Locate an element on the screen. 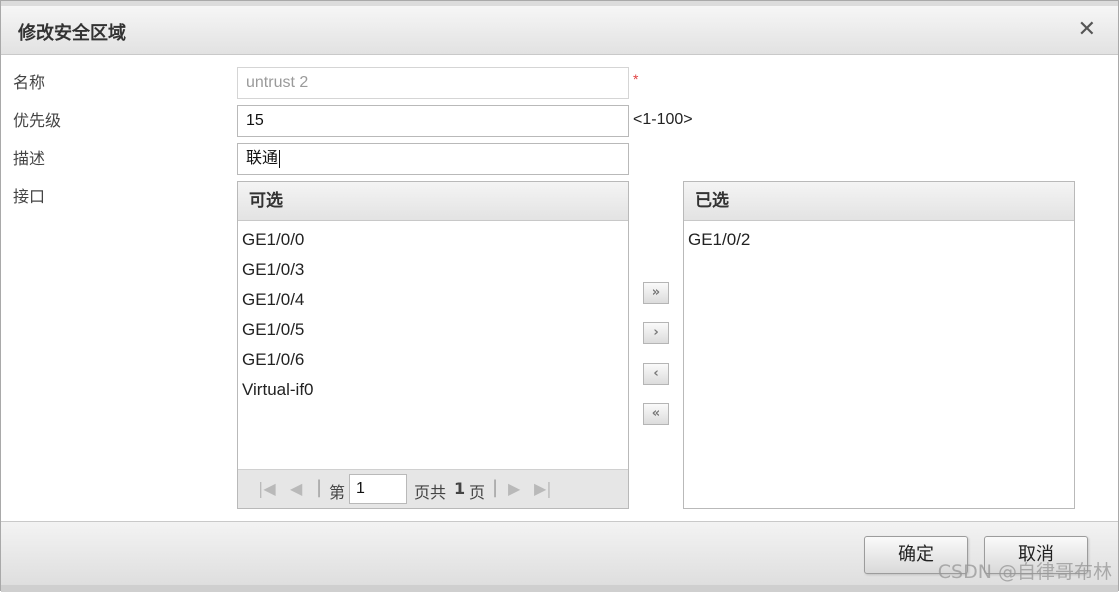 The height and width of the screenshot is (592, 1119). list-item: GE1/0/0 is located at coordinates (435, 240).